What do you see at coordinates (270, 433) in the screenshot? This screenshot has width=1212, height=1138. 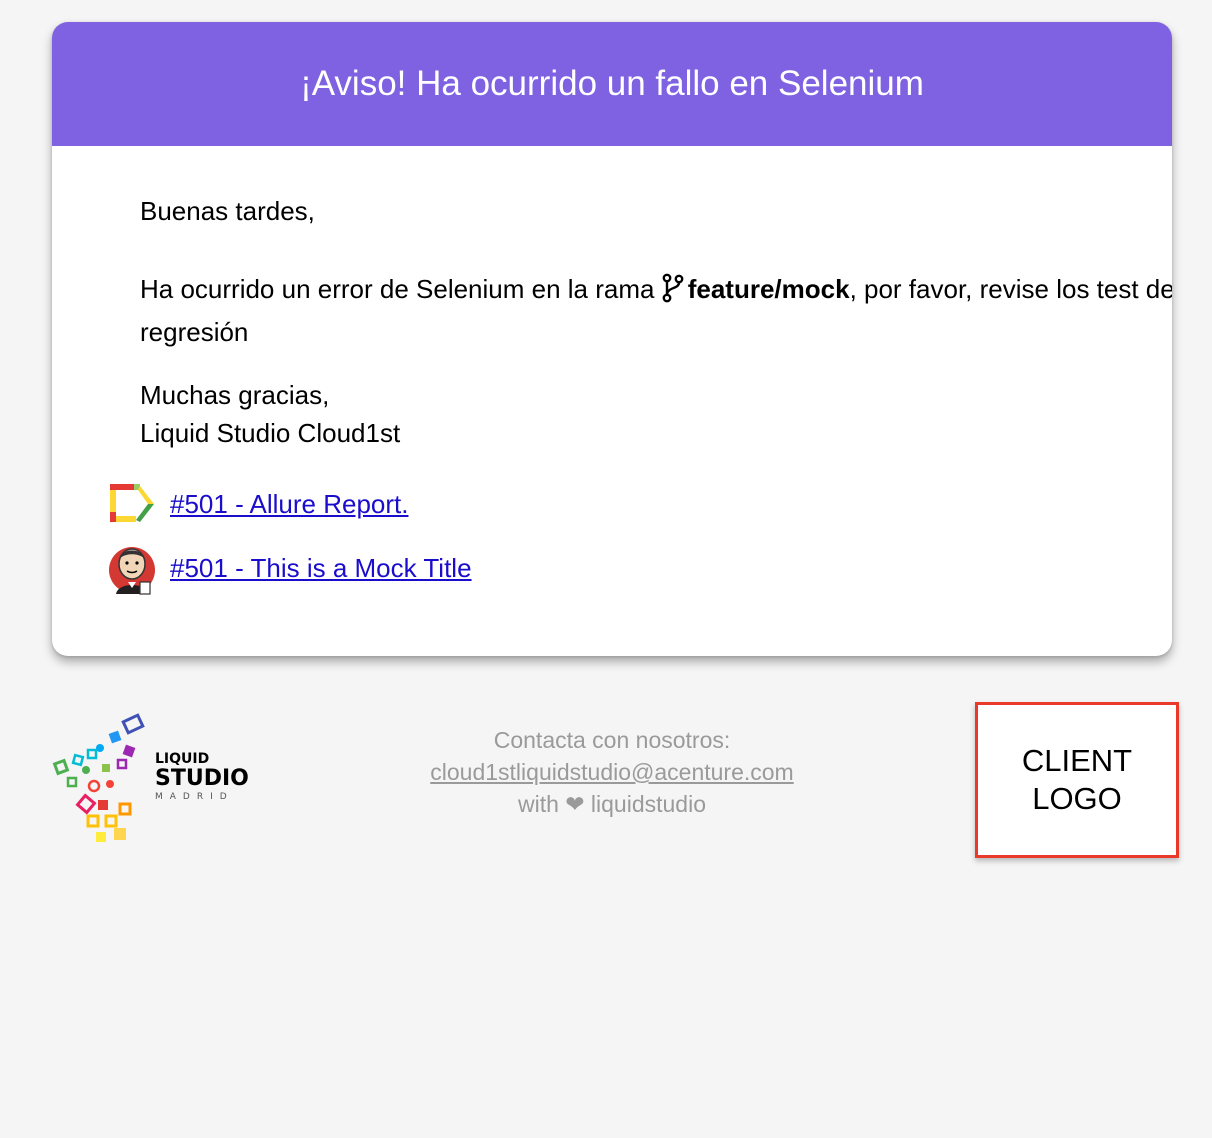 I see `signoff-team: Liquid Studio Cloud1st` at bounding box center [270, 433].